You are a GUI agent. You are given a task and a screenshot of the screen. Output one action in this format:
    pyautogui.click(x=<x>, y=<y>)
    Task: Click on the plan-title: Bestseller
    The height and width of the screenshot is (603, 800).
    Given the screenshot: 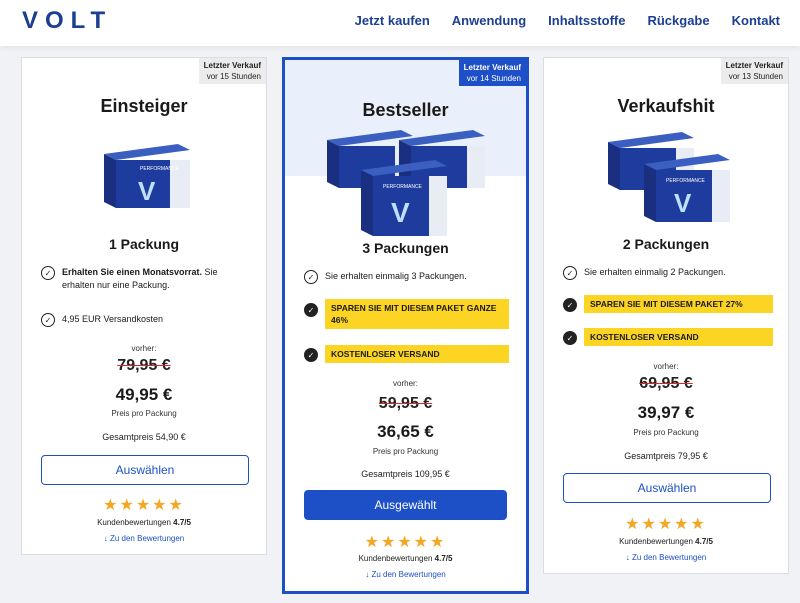 What is the action you would take?
    pyautogui.click(x=405, y=110)
    